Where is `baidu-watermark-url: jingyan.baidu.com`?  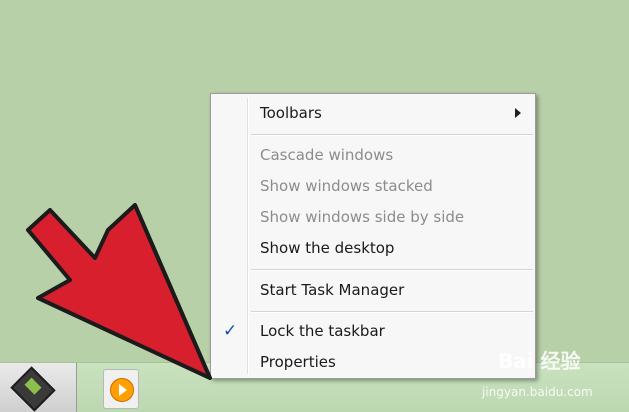 baidu-watermark-url: jingyan.baidu.com is located at coordinates (537, 392).